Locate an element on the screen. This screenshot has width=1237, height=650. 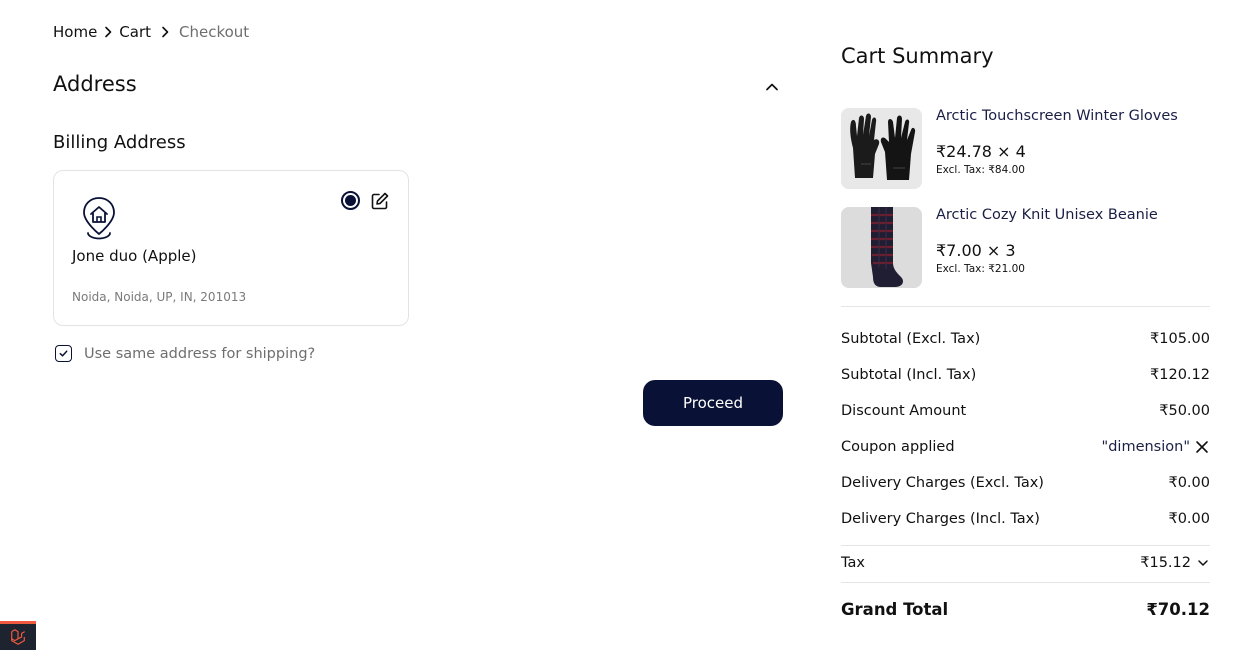
address-section-title: Address is located at coordinates (95, 84).